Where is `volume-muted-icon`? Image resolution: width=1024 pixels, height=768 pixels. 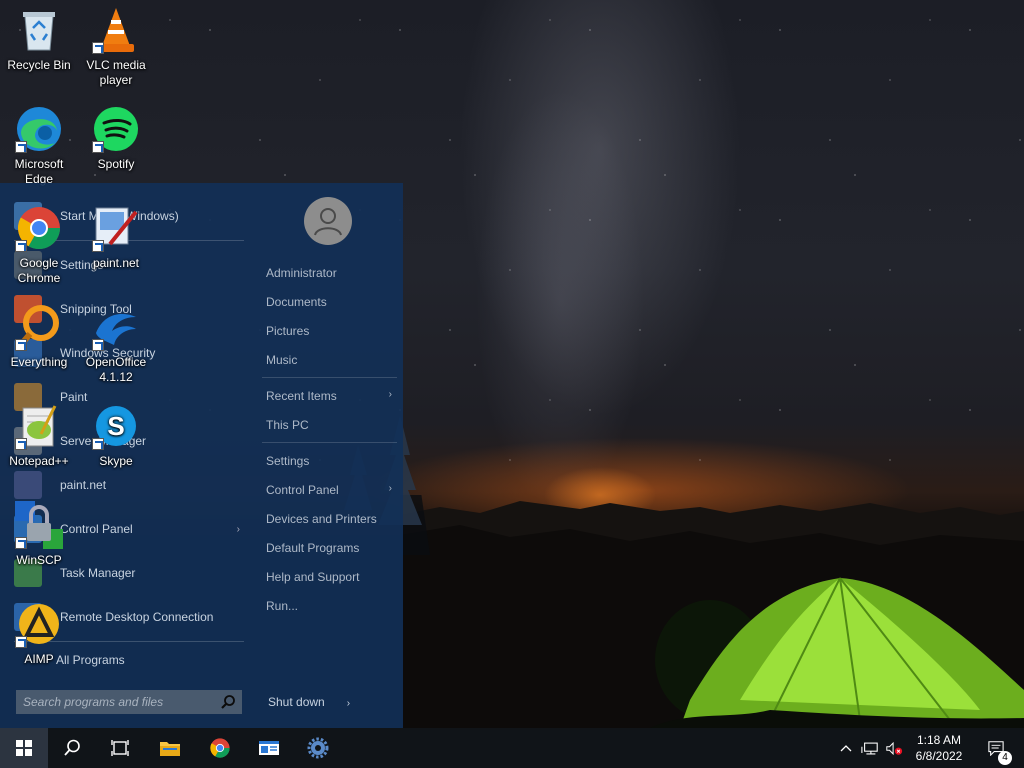 volume-muted-icon is located at coordinates (894, 748).